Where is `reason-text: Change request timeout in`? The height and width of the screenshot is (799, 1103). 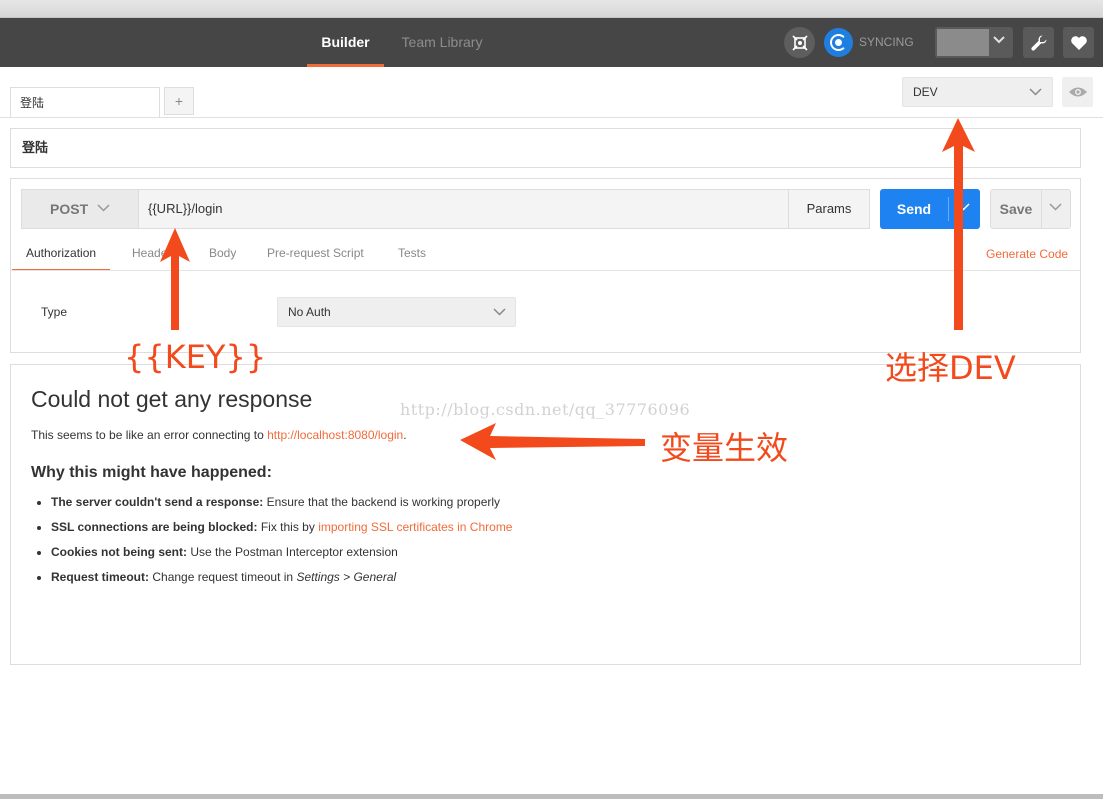 reason-text: Change request timeout in is located at coordinates (223, 577).